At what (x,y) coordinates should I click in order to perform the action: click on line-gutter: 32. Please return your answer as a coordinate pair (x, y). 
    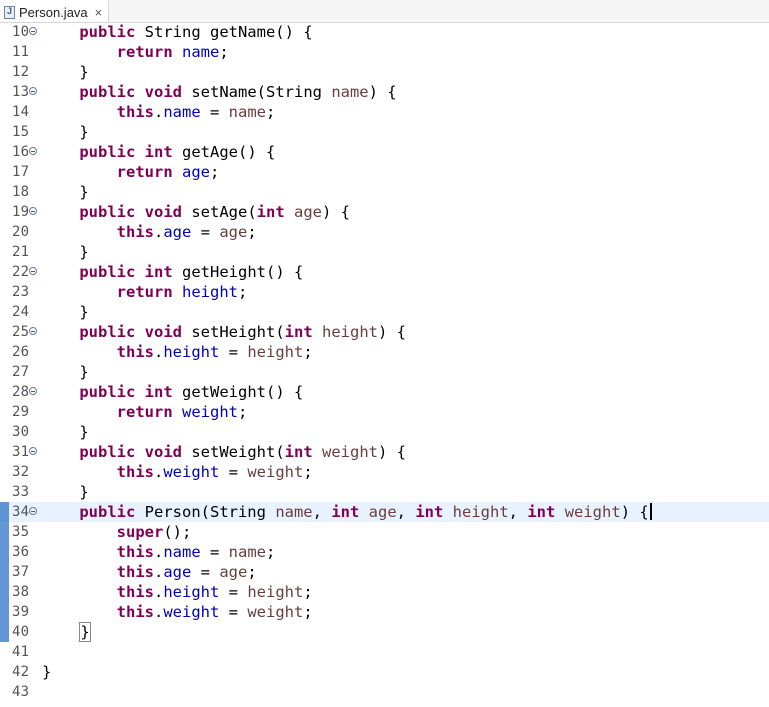
    Looking at the image, I should click on (20, 472).